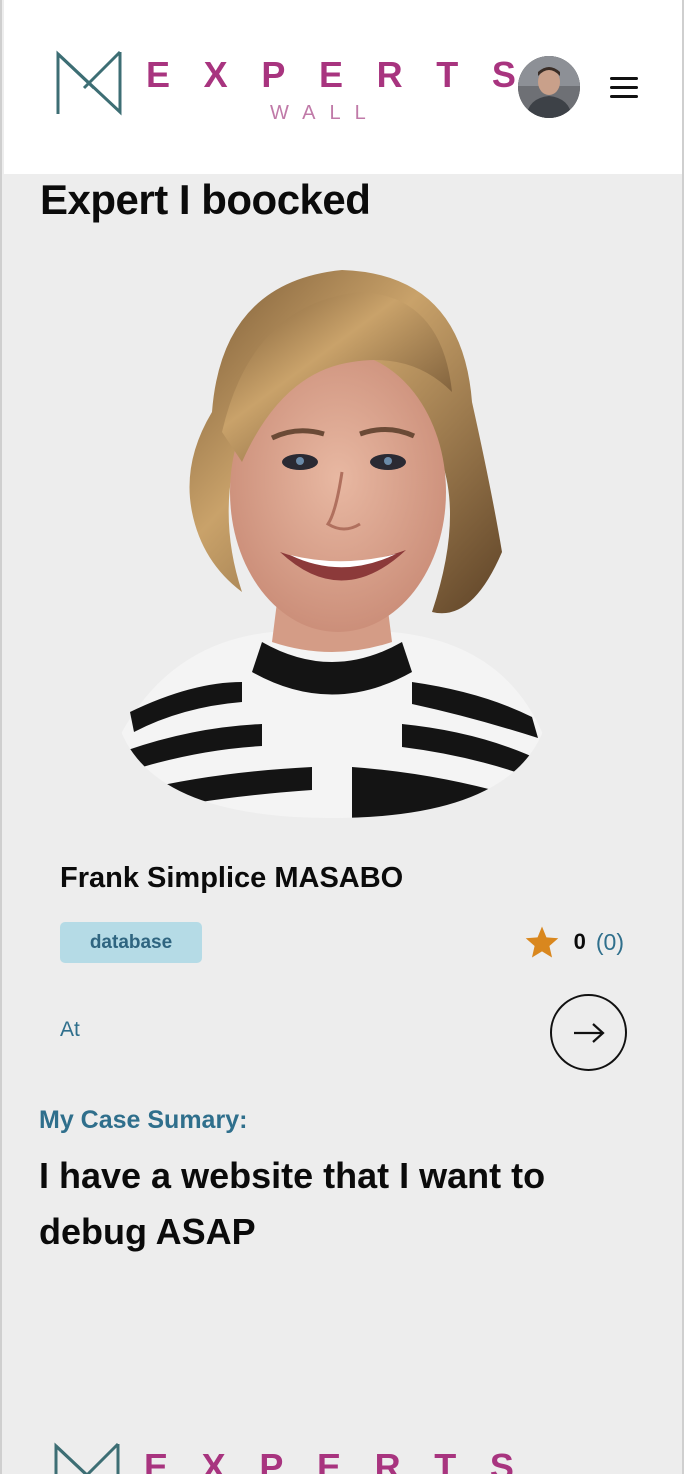 The image size is (684, 1474). I want to click on avatar-image, so click(549, 87).